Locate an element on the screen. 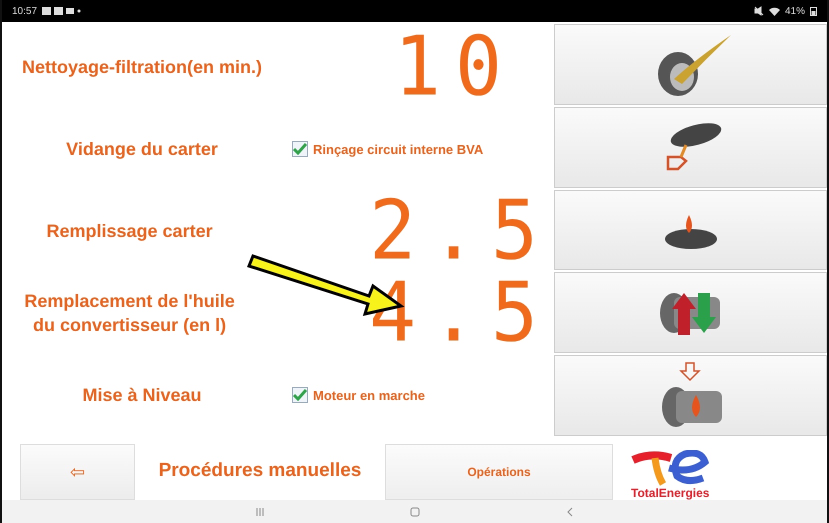 Image resolution: width=829 pixels, height=523 pixels. recent-apps-icon is located at coordinates (259, 511).